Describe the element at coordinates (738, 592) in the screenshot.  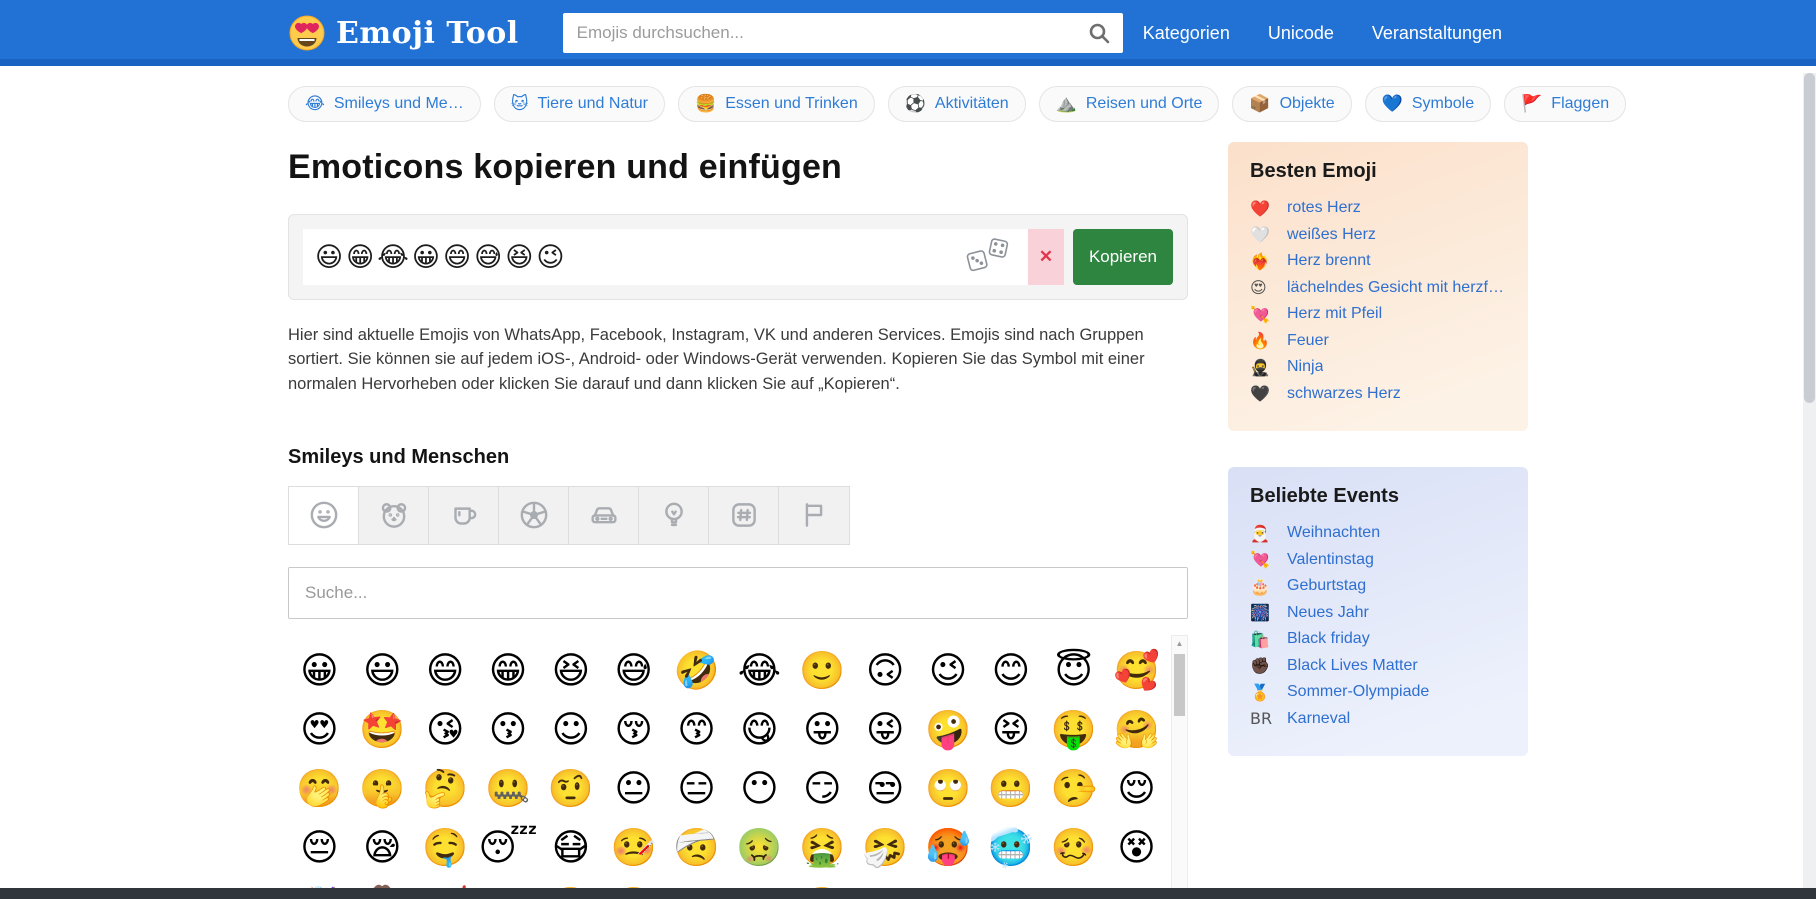
I see `emoji-filter-input` at that location.